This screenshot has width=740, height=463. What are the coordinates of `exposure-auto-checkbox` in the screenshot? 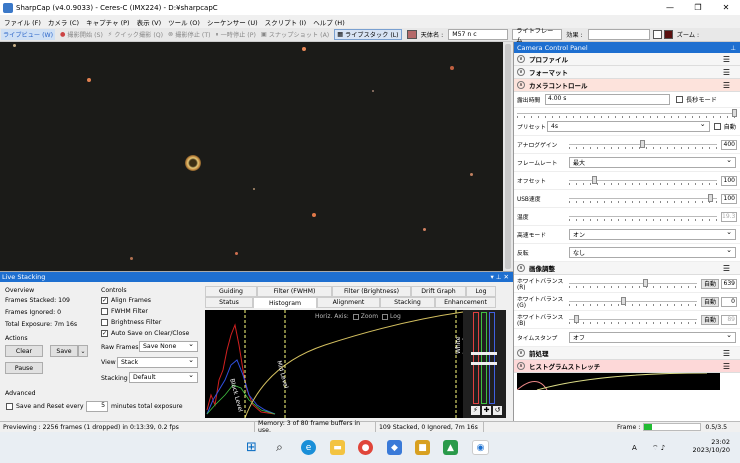 It's located at (717, 126).